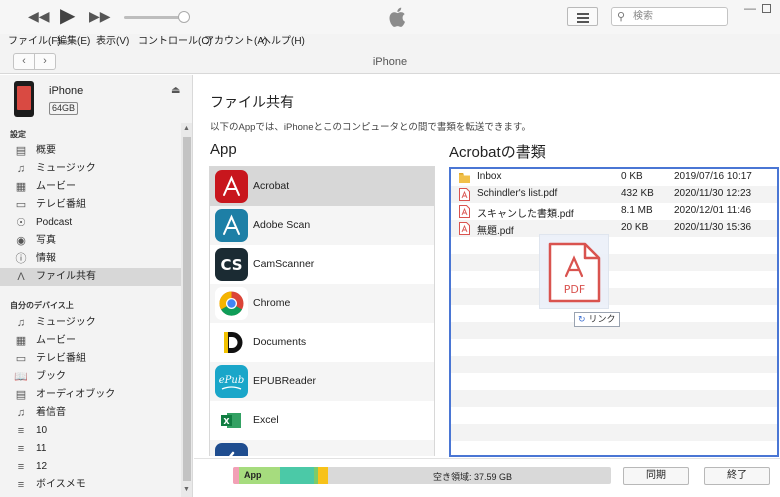  I want to click on device-header: iPhone 64GB ⏏, so click(96, 99).